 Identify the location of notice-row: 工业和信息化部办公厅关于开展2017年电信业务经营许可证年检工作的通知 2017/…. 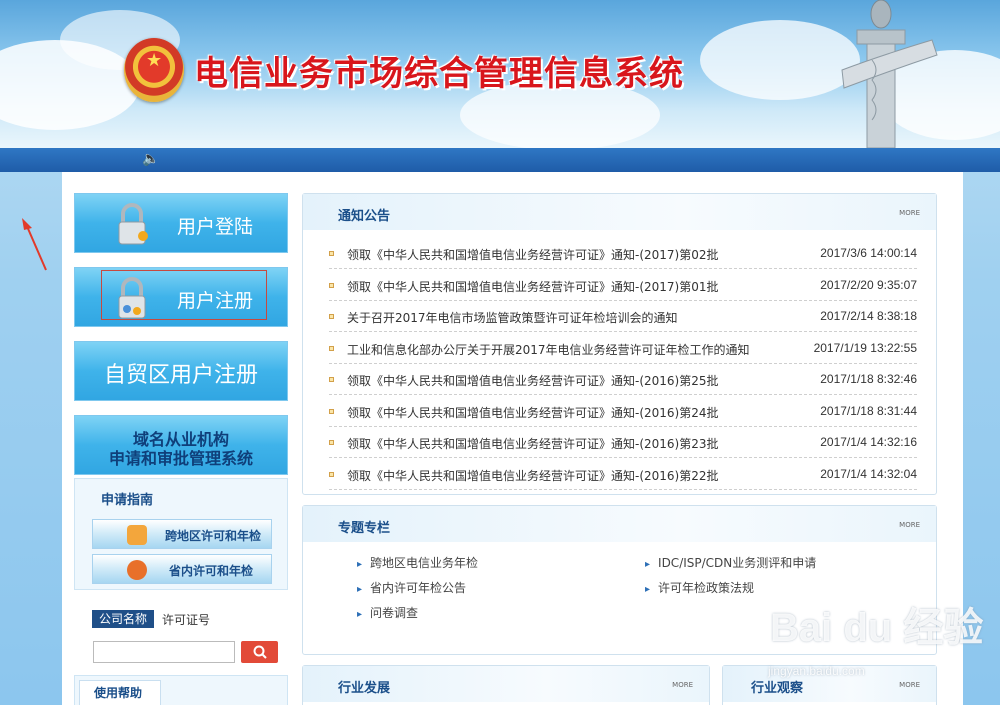
(623, 348).